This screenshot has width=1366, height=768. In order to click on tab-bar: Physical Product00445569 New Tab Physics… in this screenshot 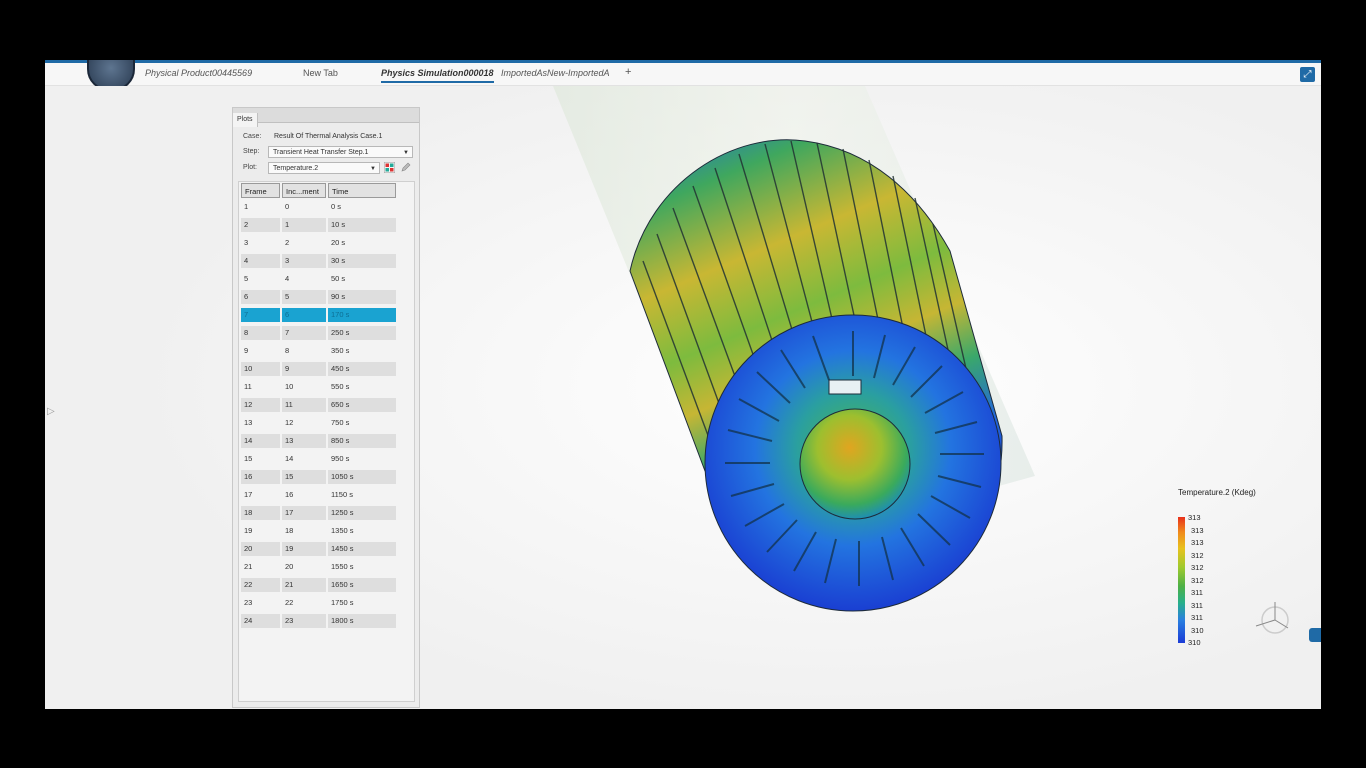, I will do `click(683, 75)`.